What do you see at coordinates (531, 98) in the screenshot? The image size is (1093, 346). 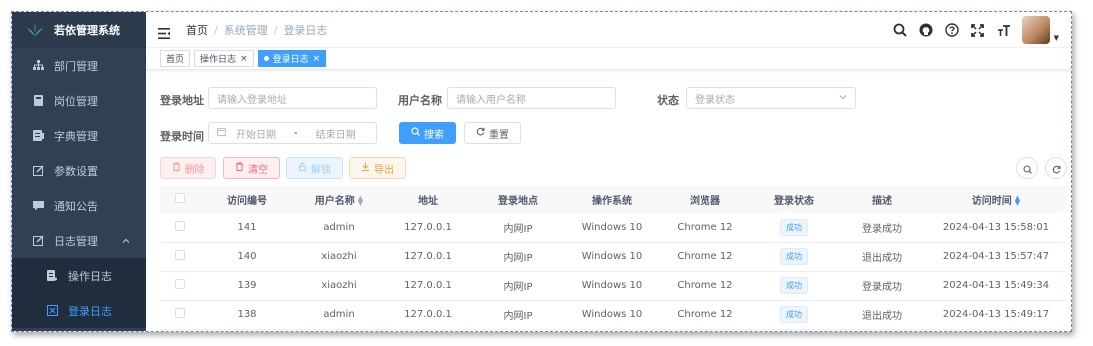 I see `username-input: 请输入用户名称` at bounding box center [531, 98].